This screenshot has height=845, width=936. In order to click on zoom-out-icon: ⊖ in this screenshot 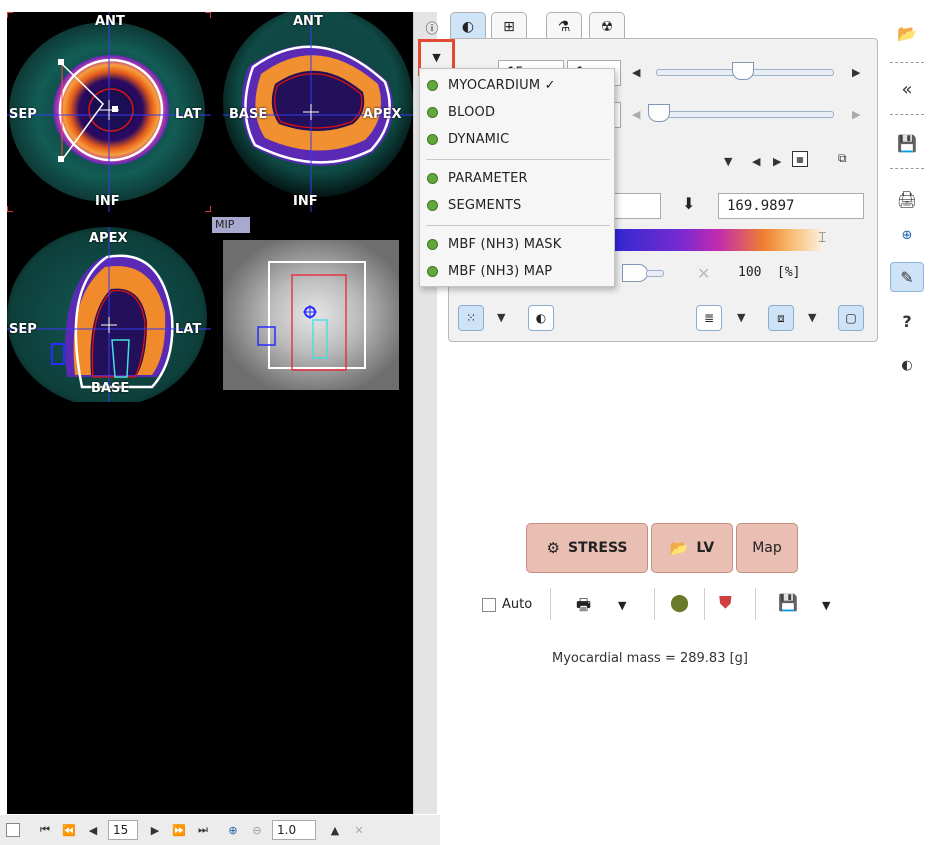, I will do `click(257, 830)`.